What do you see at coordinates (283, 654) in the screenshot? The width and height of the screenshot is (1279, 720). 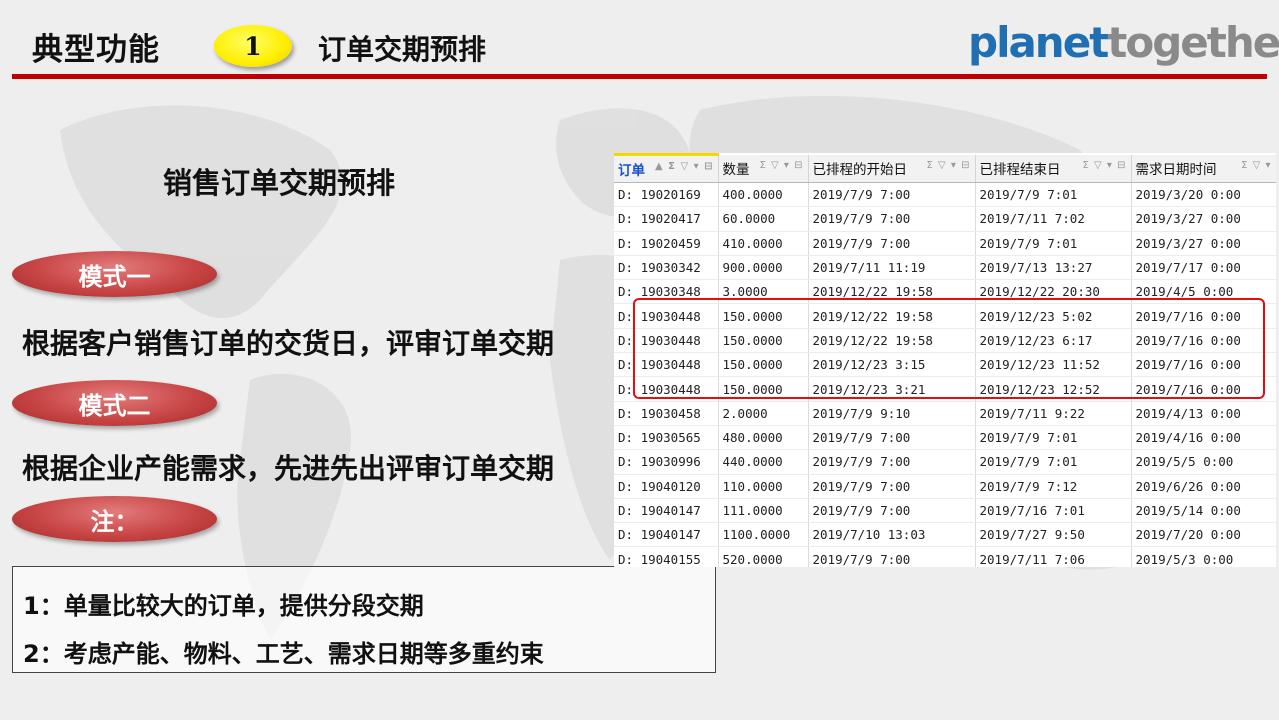 I see `note-line-2: 2：考虑产能、物料、工艺、需求日期等多重约束` at bounding box center [283, 654].